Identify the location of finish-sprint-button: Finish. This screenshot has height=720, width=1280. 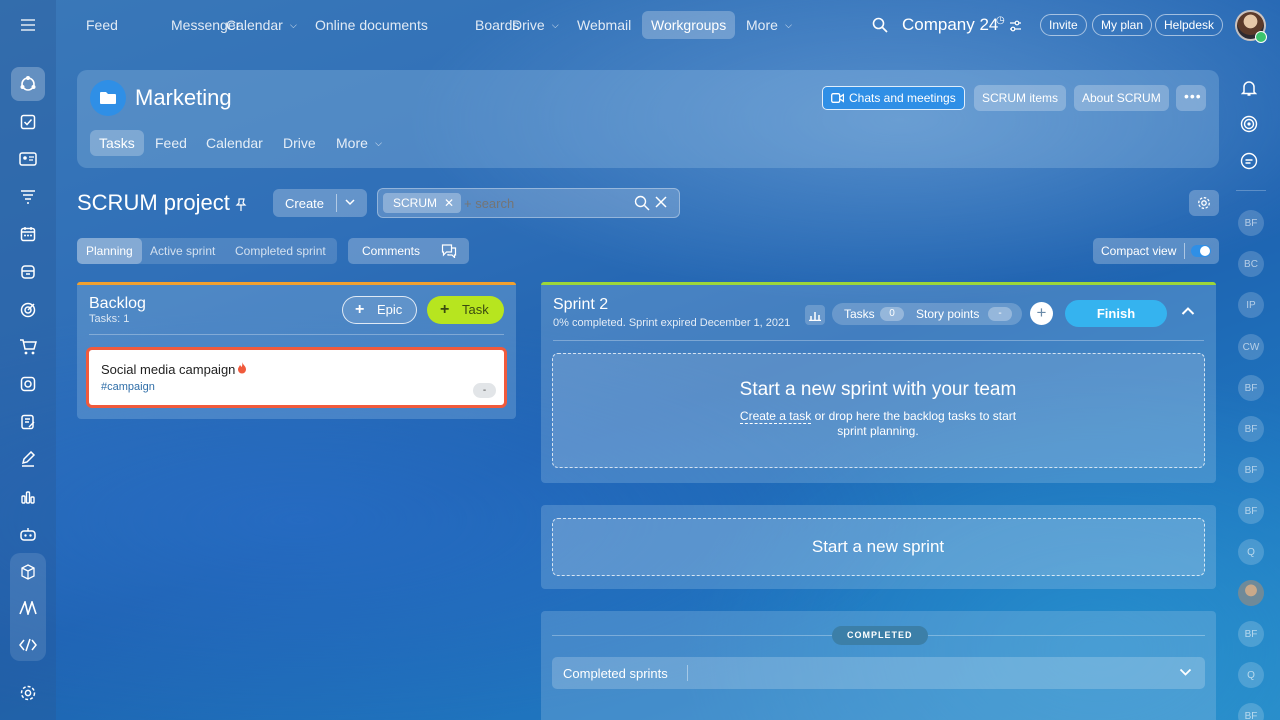
(1116, 313).